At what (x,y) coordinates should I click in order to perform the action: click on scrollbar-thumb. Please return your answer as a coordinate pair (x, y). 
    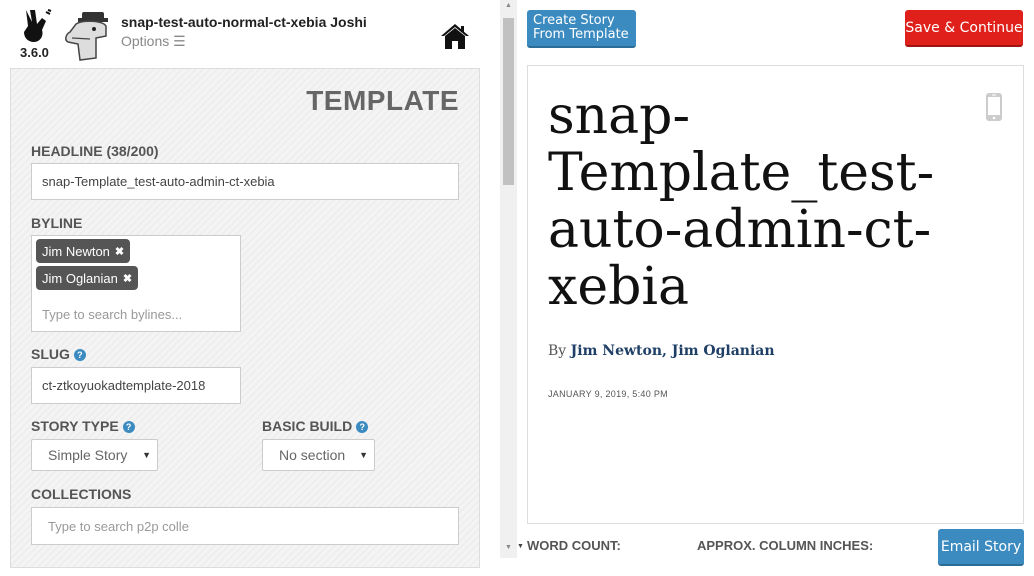
    Looking at the image, I should click on (508, 101).